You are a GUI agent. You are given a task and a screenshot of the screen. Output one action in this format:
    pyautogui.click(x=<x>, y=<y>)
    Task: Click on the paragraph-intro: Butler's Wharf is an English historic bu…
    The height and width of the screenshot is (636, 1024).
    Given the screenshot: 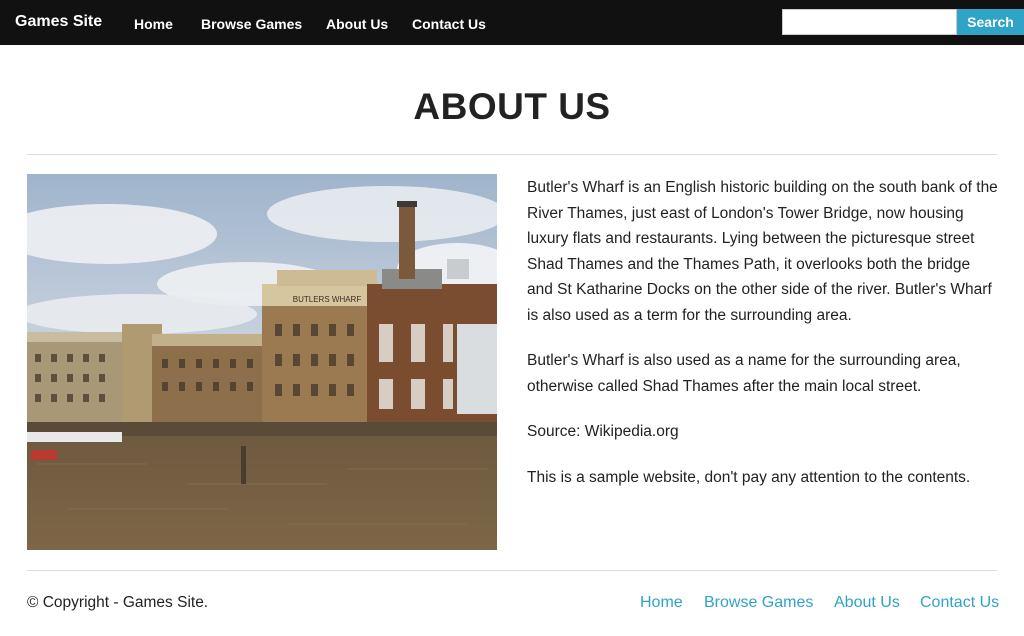 What is the action you would take?
    pyautogui.click(x=762, y=251)
    